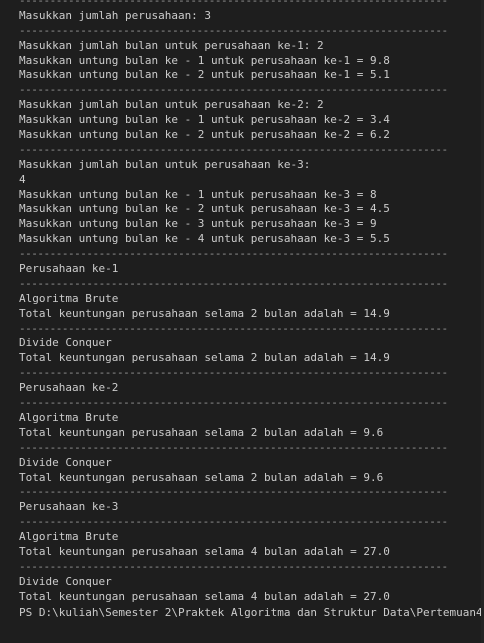 Image resolution: width=484 pixels, height=643 pixels. What do you see at coordinates (69, 269) in the screenshot?
I see `output-line: Perusahaan ke-1` at bounding box center [69, 269].